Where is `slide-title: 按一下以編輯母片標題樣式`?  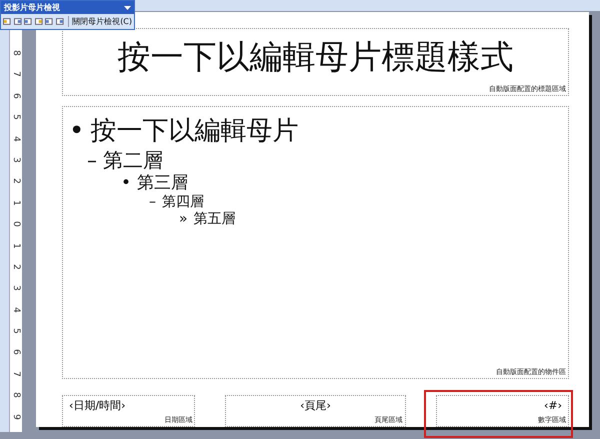
slide-title: 按一下以編輯母片標題樣式 is located at coordinates (316, 57).